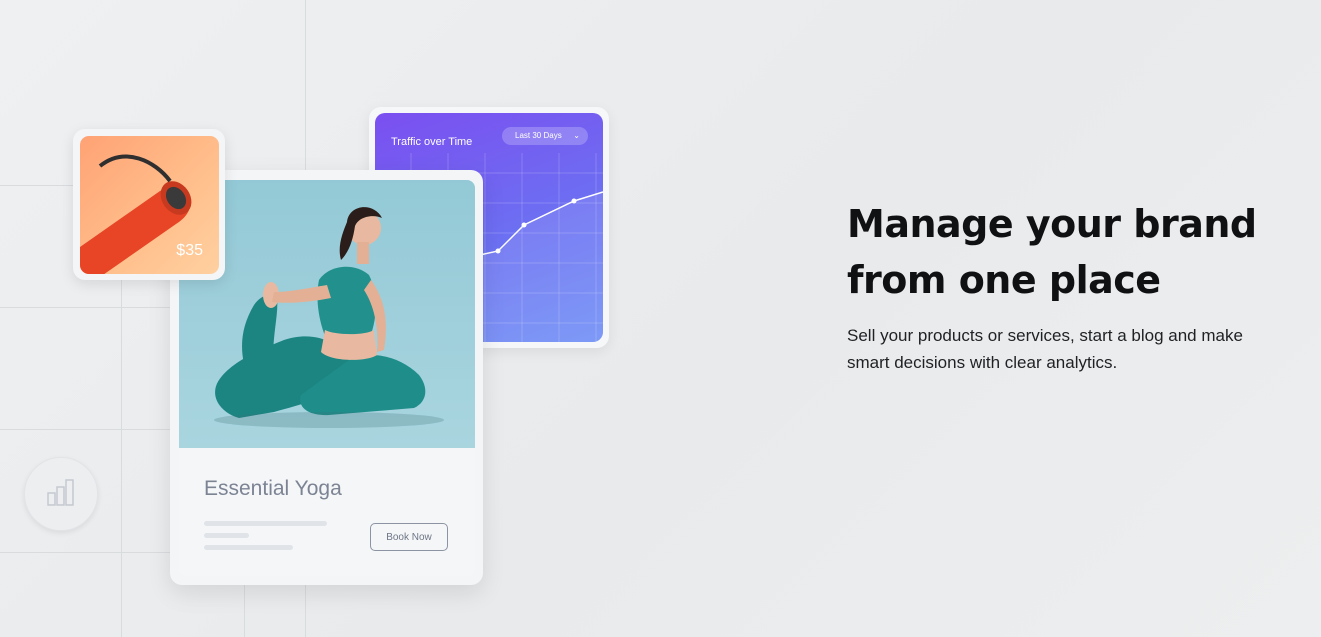 Image resolution: width=1321 pixels, height=637 pixels. Describe the element at coordinates (189, 250) in the screenshot. I see `price-label: $35` at that location.